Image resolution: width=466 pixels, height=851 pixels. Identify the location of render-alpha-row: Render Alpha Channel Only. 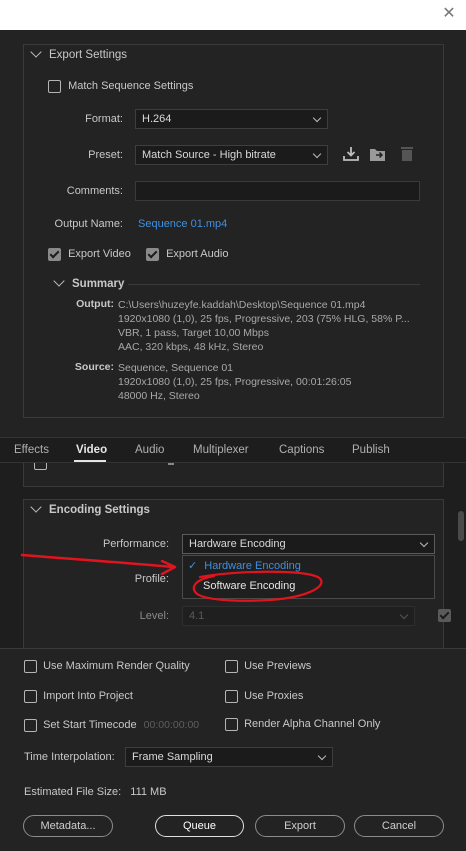
(302, 724).